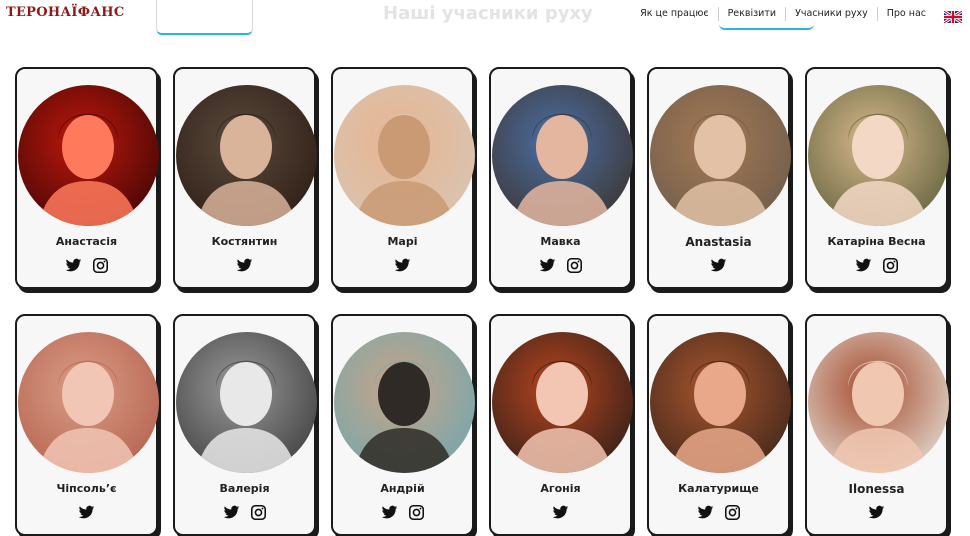  Describe the element at coordinates (402, 488) in the screenshot. I see `member-name: Андрій` at that location.